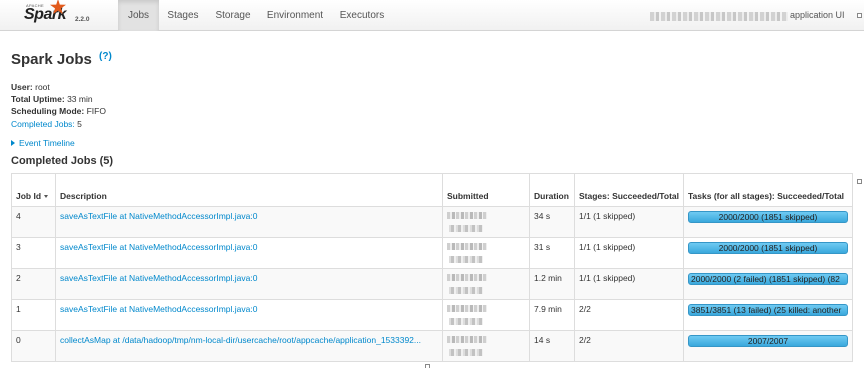 The image size is (864, 368). What do you see at coordinates (51, 59) in the screenshot?
I see `page-title: Spark Jobs` at bounding box center [51, 59].